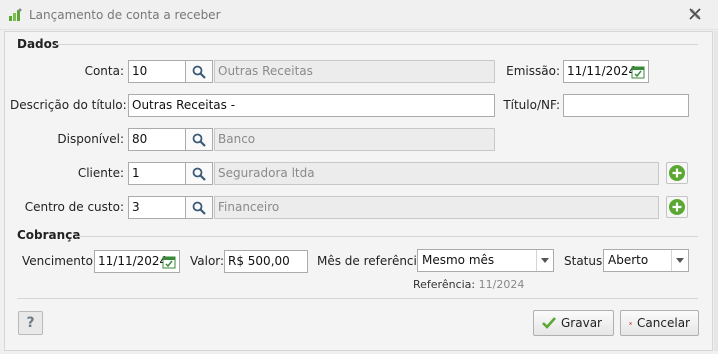 This screenshot has height=354, width=718. I want to click on side-strip, so click(716, 191).